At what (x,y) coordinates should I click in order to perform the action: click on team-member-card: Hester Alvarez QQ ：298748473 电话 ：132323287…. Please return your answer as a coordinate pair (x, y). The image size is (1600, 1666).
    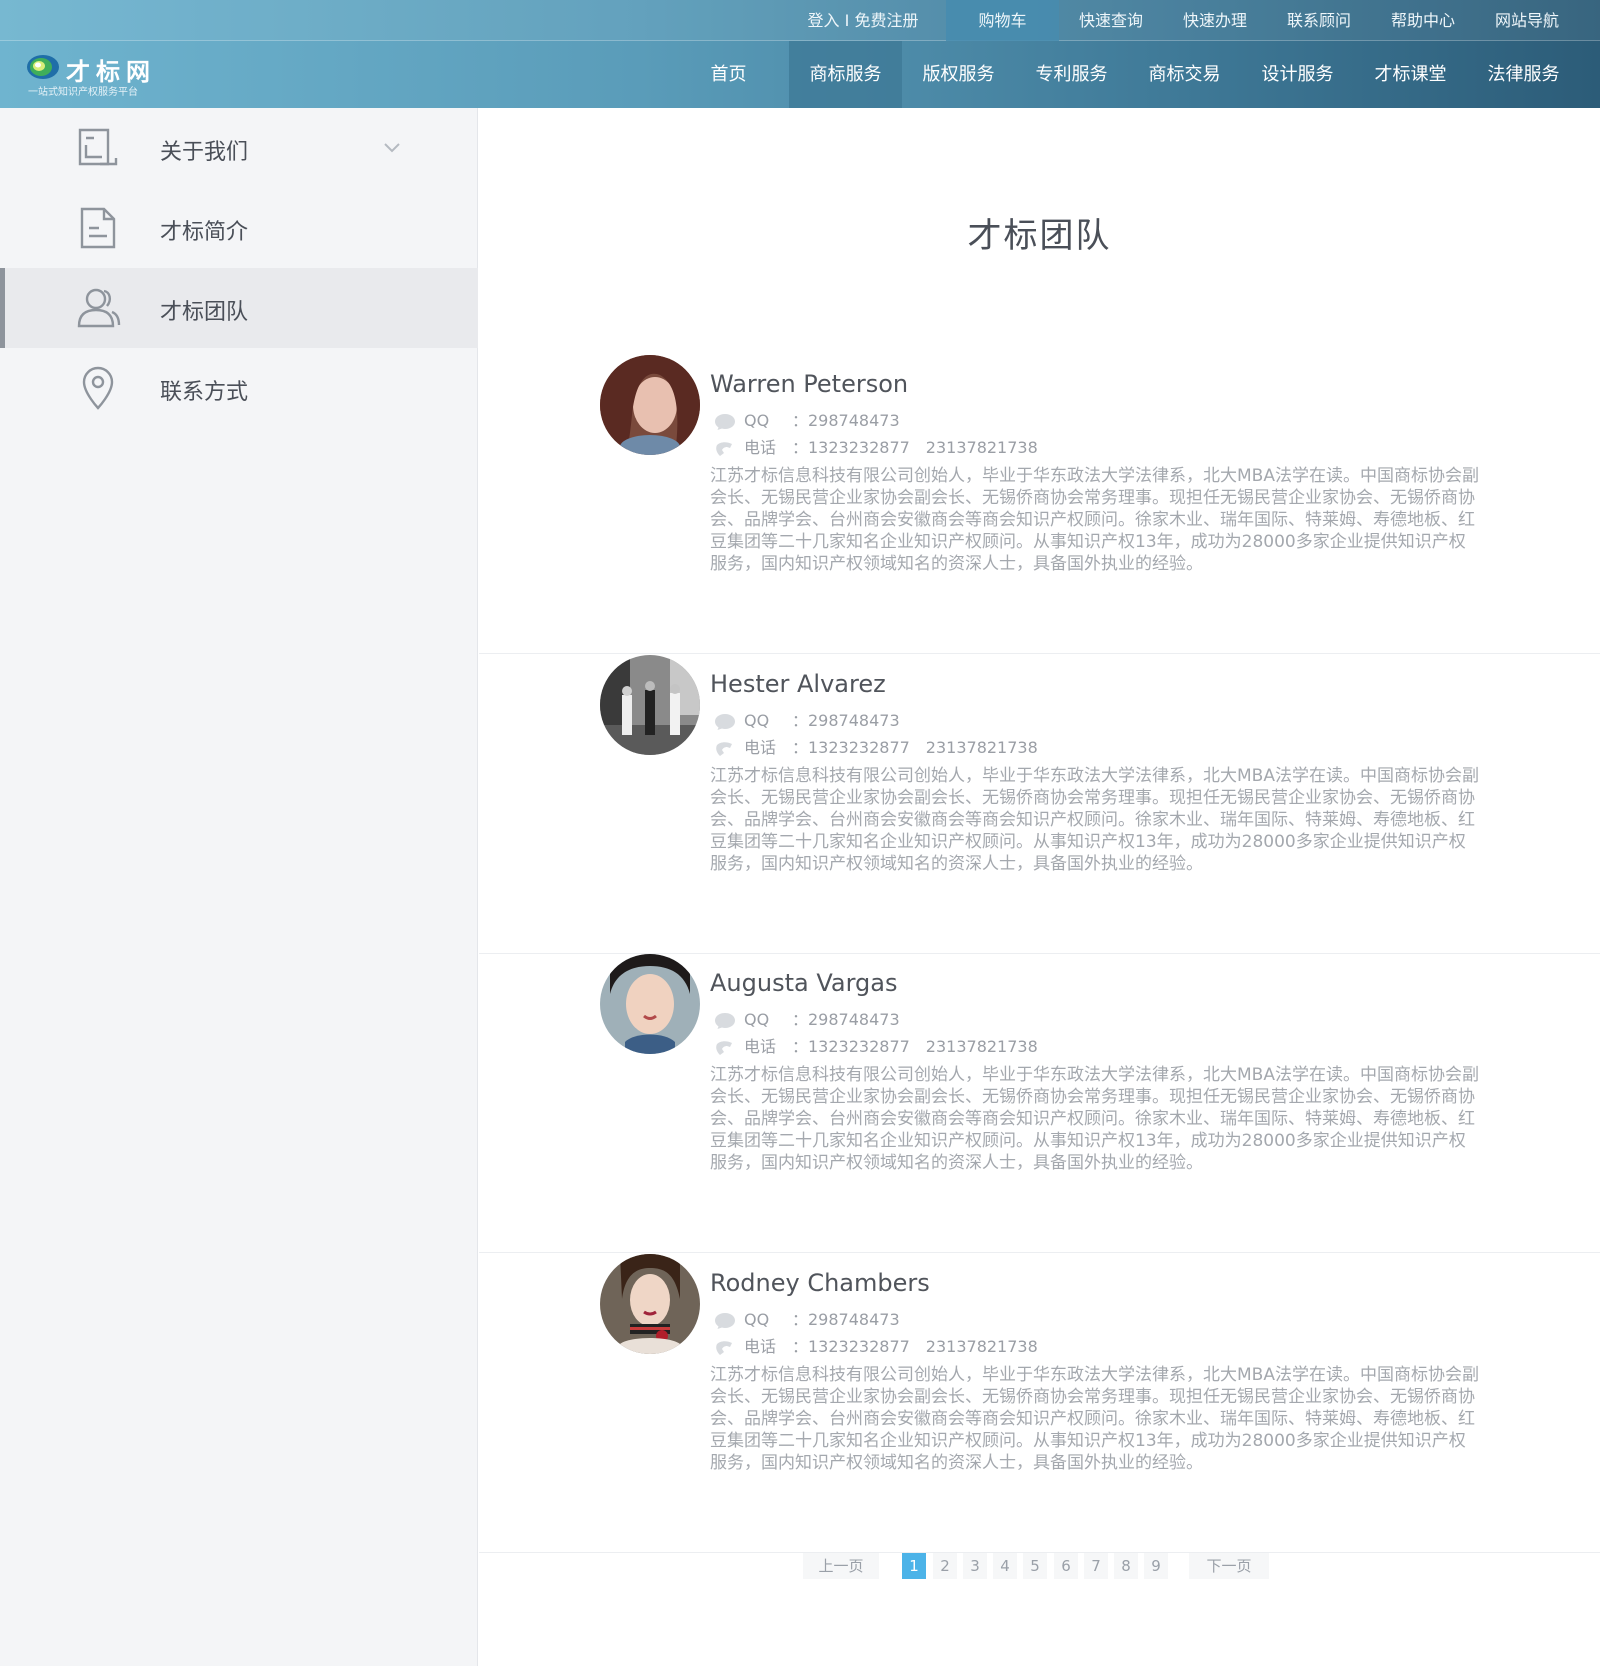
    Looking at the image, I should click on (1039, 804).